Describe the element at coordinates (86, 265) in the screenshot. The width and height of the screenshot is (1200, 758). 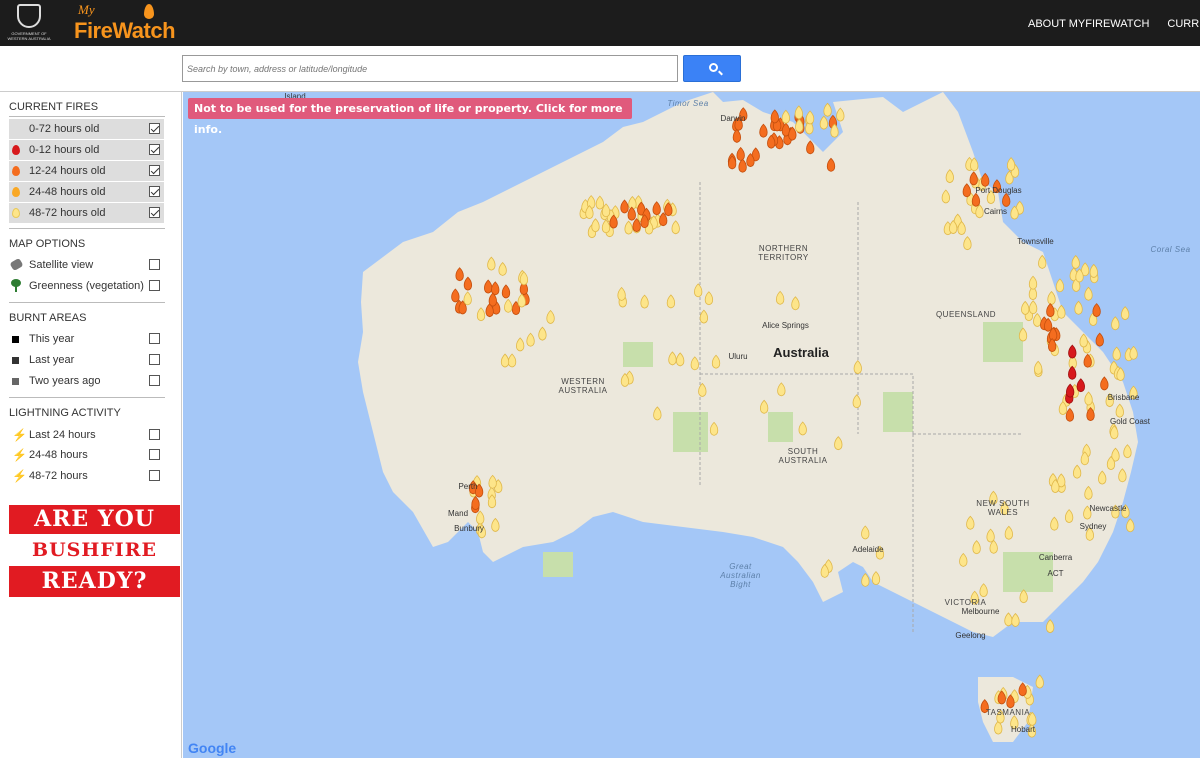
I see `satellite-view-row: Satellite view` at that location.